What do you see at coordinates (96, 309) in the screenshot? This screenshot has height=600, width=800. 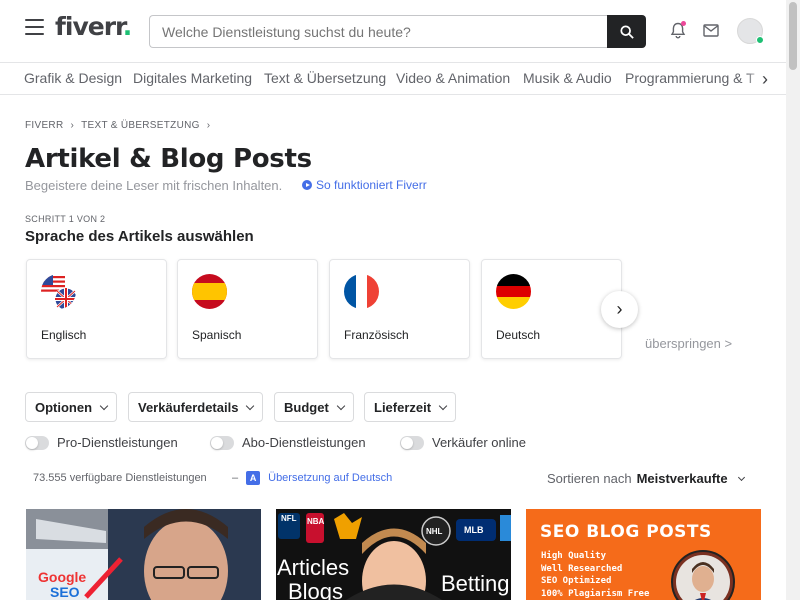 I see `language-card-english: Englisch` at bounding box center [96, 309].